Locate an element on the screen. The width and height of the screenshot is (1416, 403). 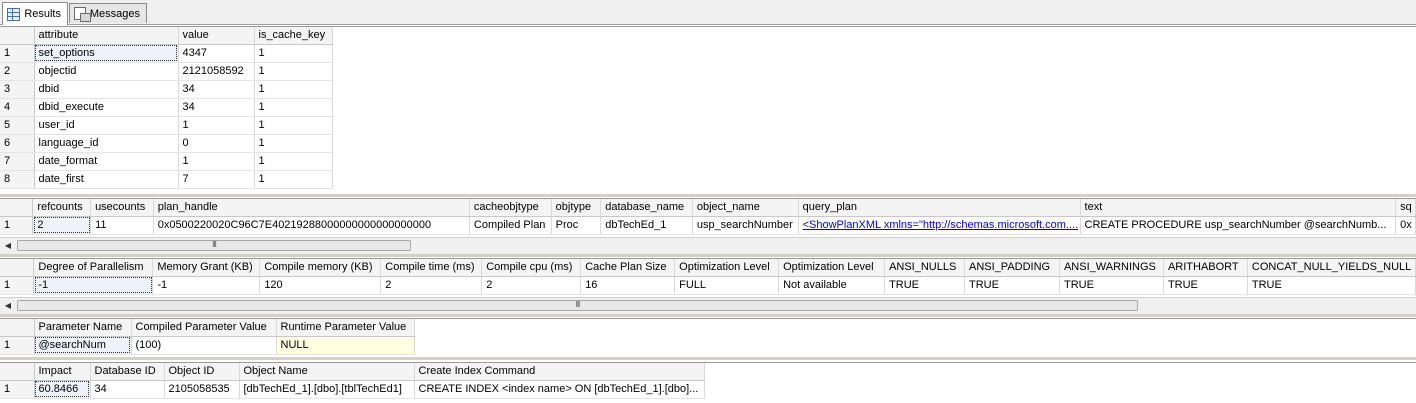
table-cell: 4347 is located at coordinates (216, 53).